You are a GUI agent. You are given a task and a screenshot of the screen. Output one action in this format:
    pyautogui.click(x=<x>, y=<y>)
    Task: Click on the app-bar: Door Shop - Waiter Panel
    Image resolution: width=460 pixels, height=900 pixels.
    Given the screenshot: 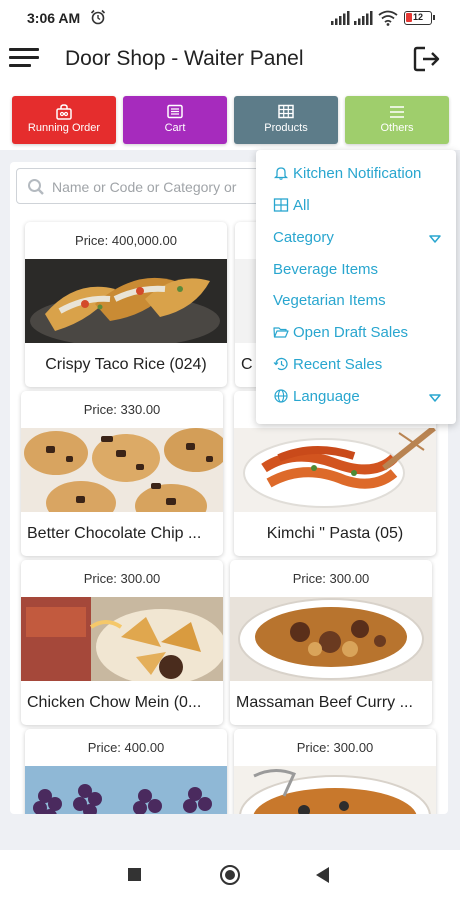 What is the action you would take?
    pyautogui.click(x=230, y=59)
    